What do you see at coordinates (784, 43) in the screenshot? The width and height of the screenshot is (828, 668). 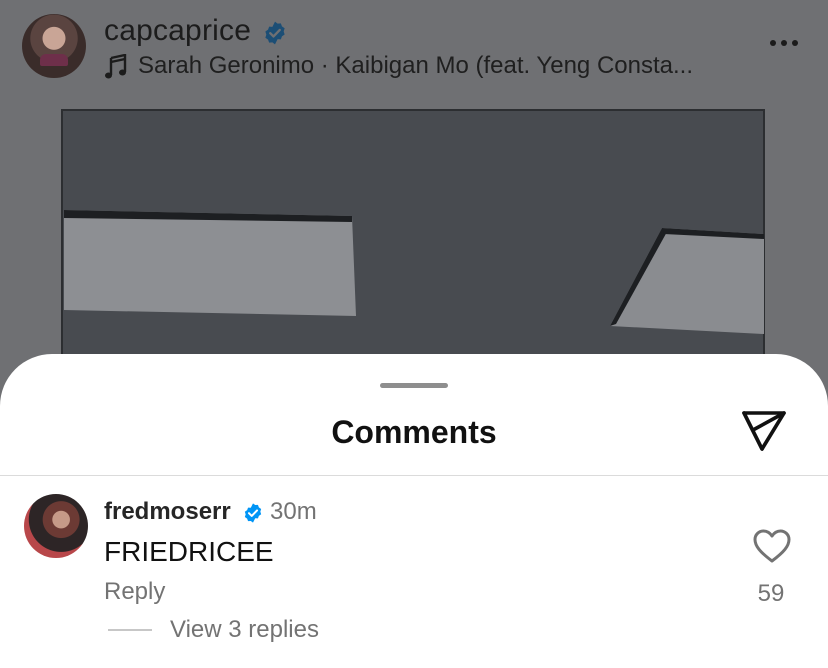 I see `more-options-icon` at bounding box center [784, 43].